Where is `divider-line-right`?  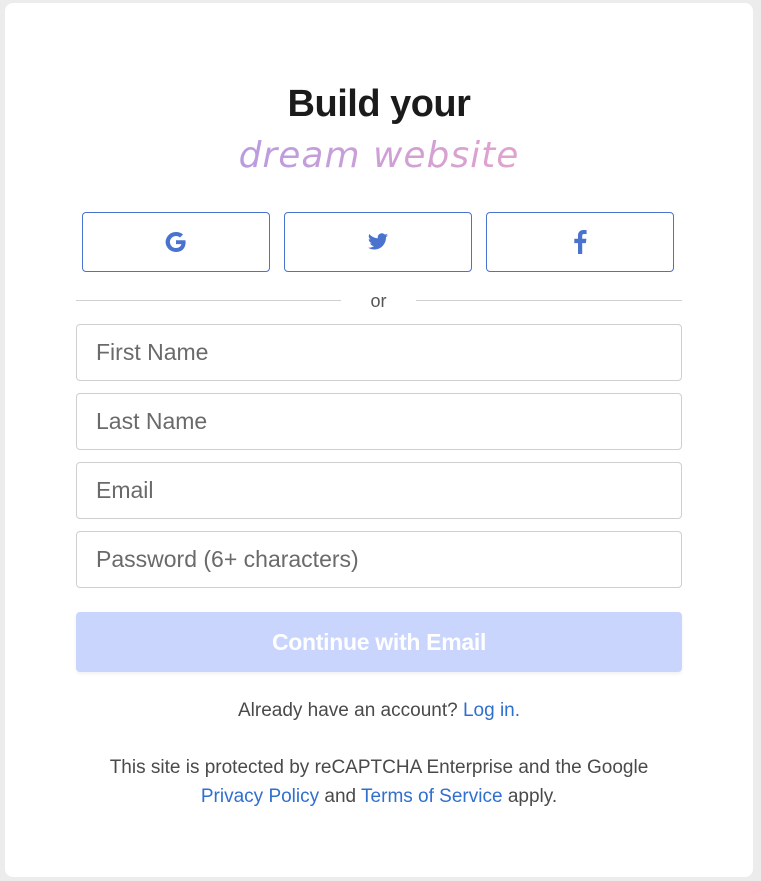
divider-line-right is located at coordinates (549, 300).